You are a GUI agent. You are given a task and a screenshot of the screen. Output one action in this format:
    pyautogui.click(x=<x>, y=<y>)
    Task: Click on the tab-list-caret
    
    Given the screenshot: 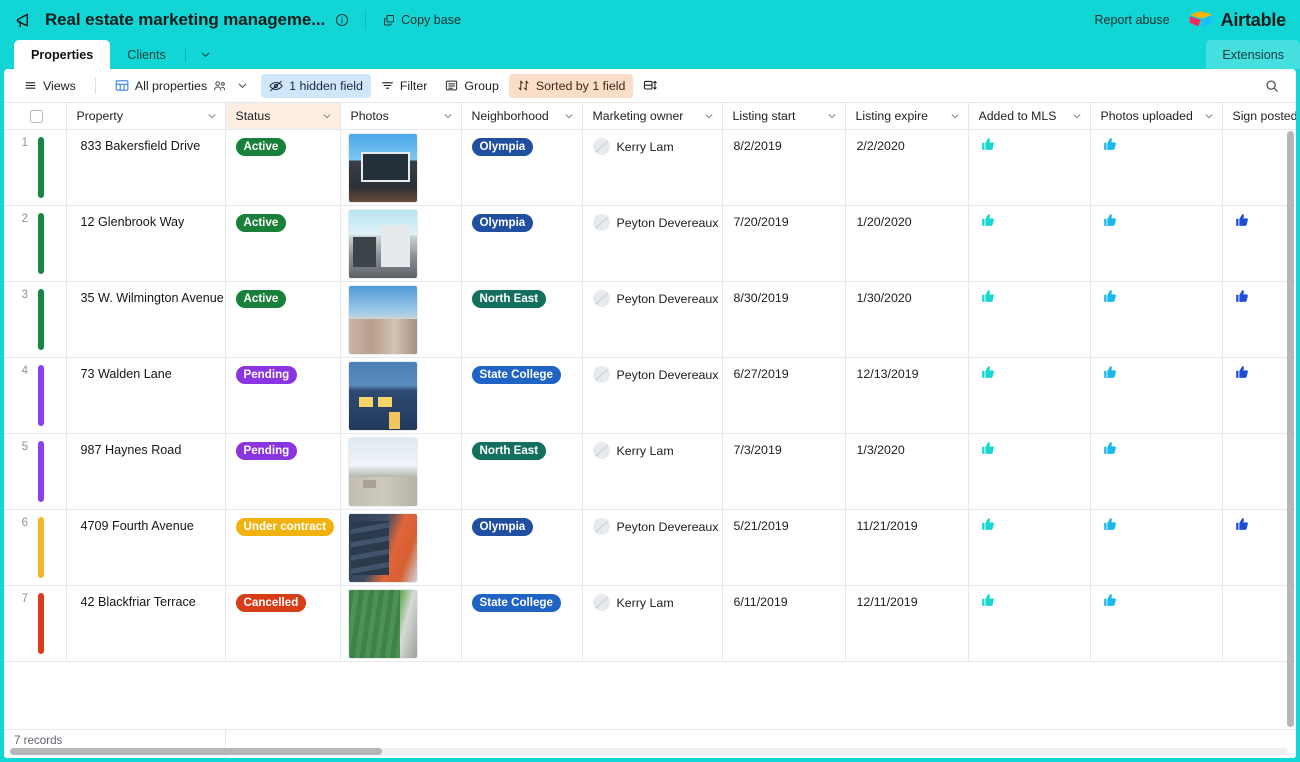 What is the action you would take?
    pyautogui.click(x=205, y=54)
    